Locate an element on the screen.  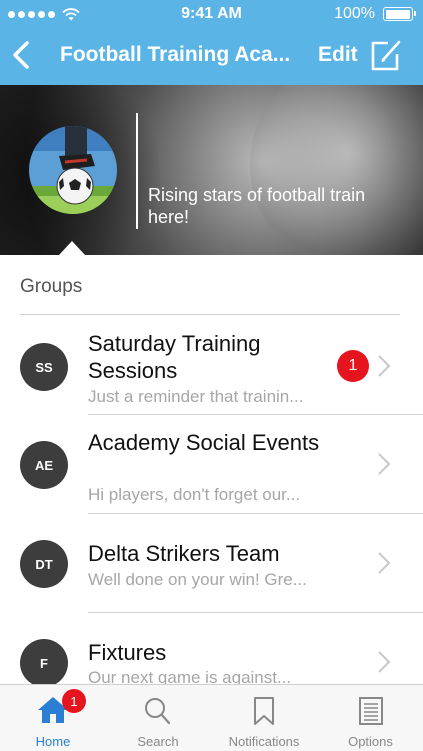
group-initials-avatar: SS is located at coordinates (44, 367).